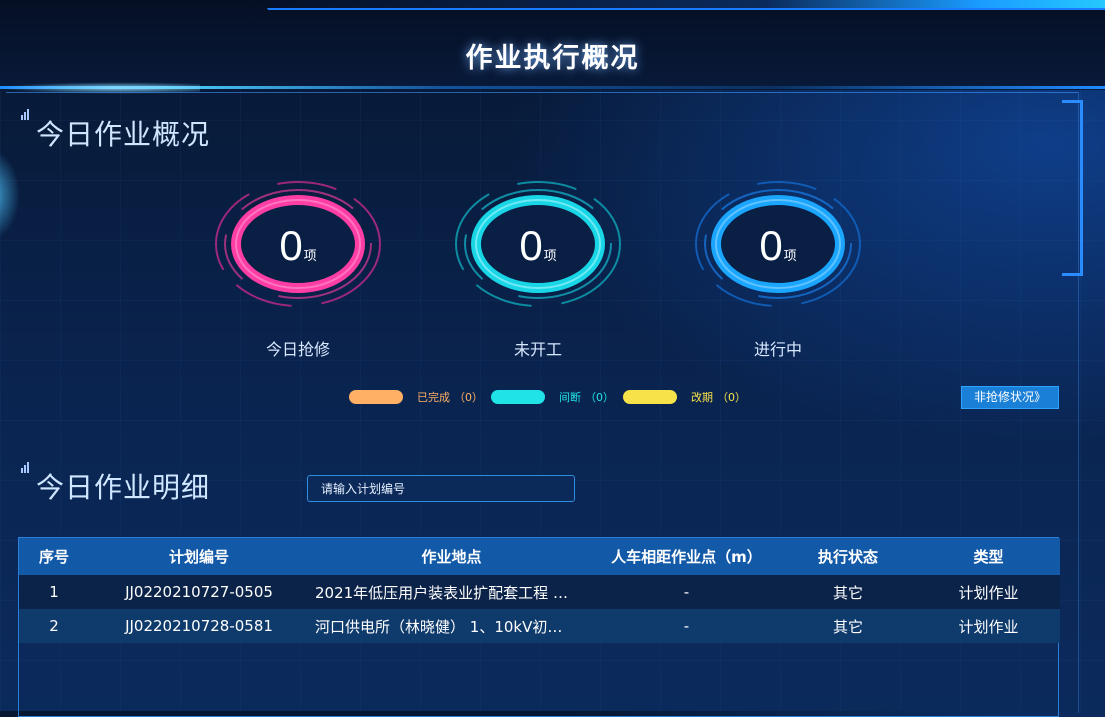 The image size is (1105, 717). What do you see at coordinates (441, 488) in the screenshot?
I see `plan-number-search-input` at bounding box center [441, 488].